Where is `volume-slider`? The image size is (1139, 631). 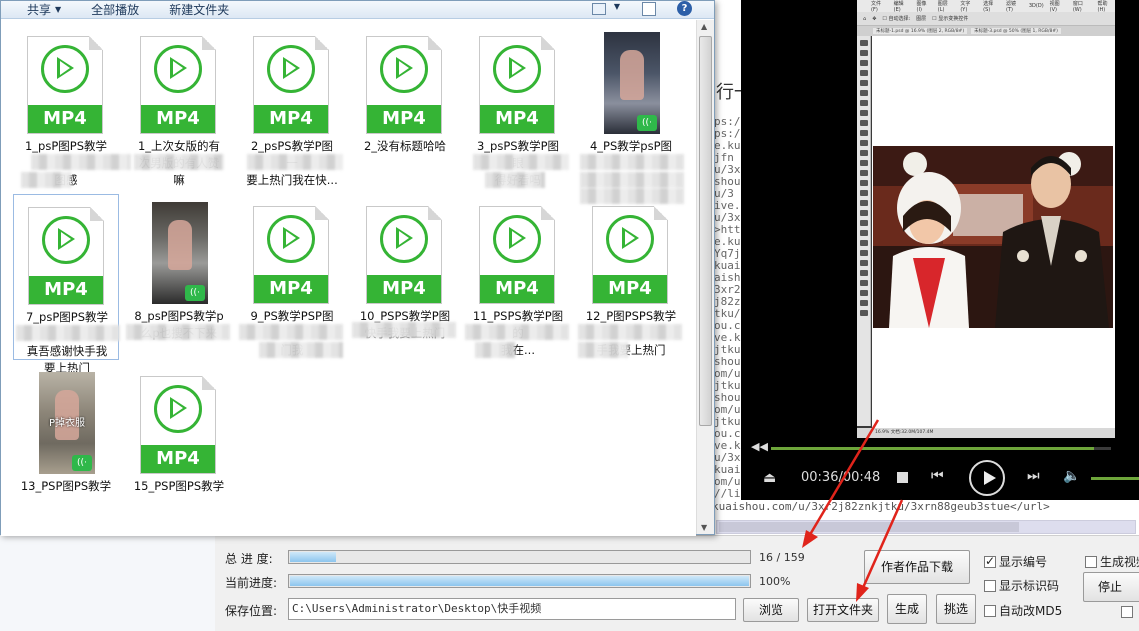 volume-slider is located at coordinates (1115, 478).